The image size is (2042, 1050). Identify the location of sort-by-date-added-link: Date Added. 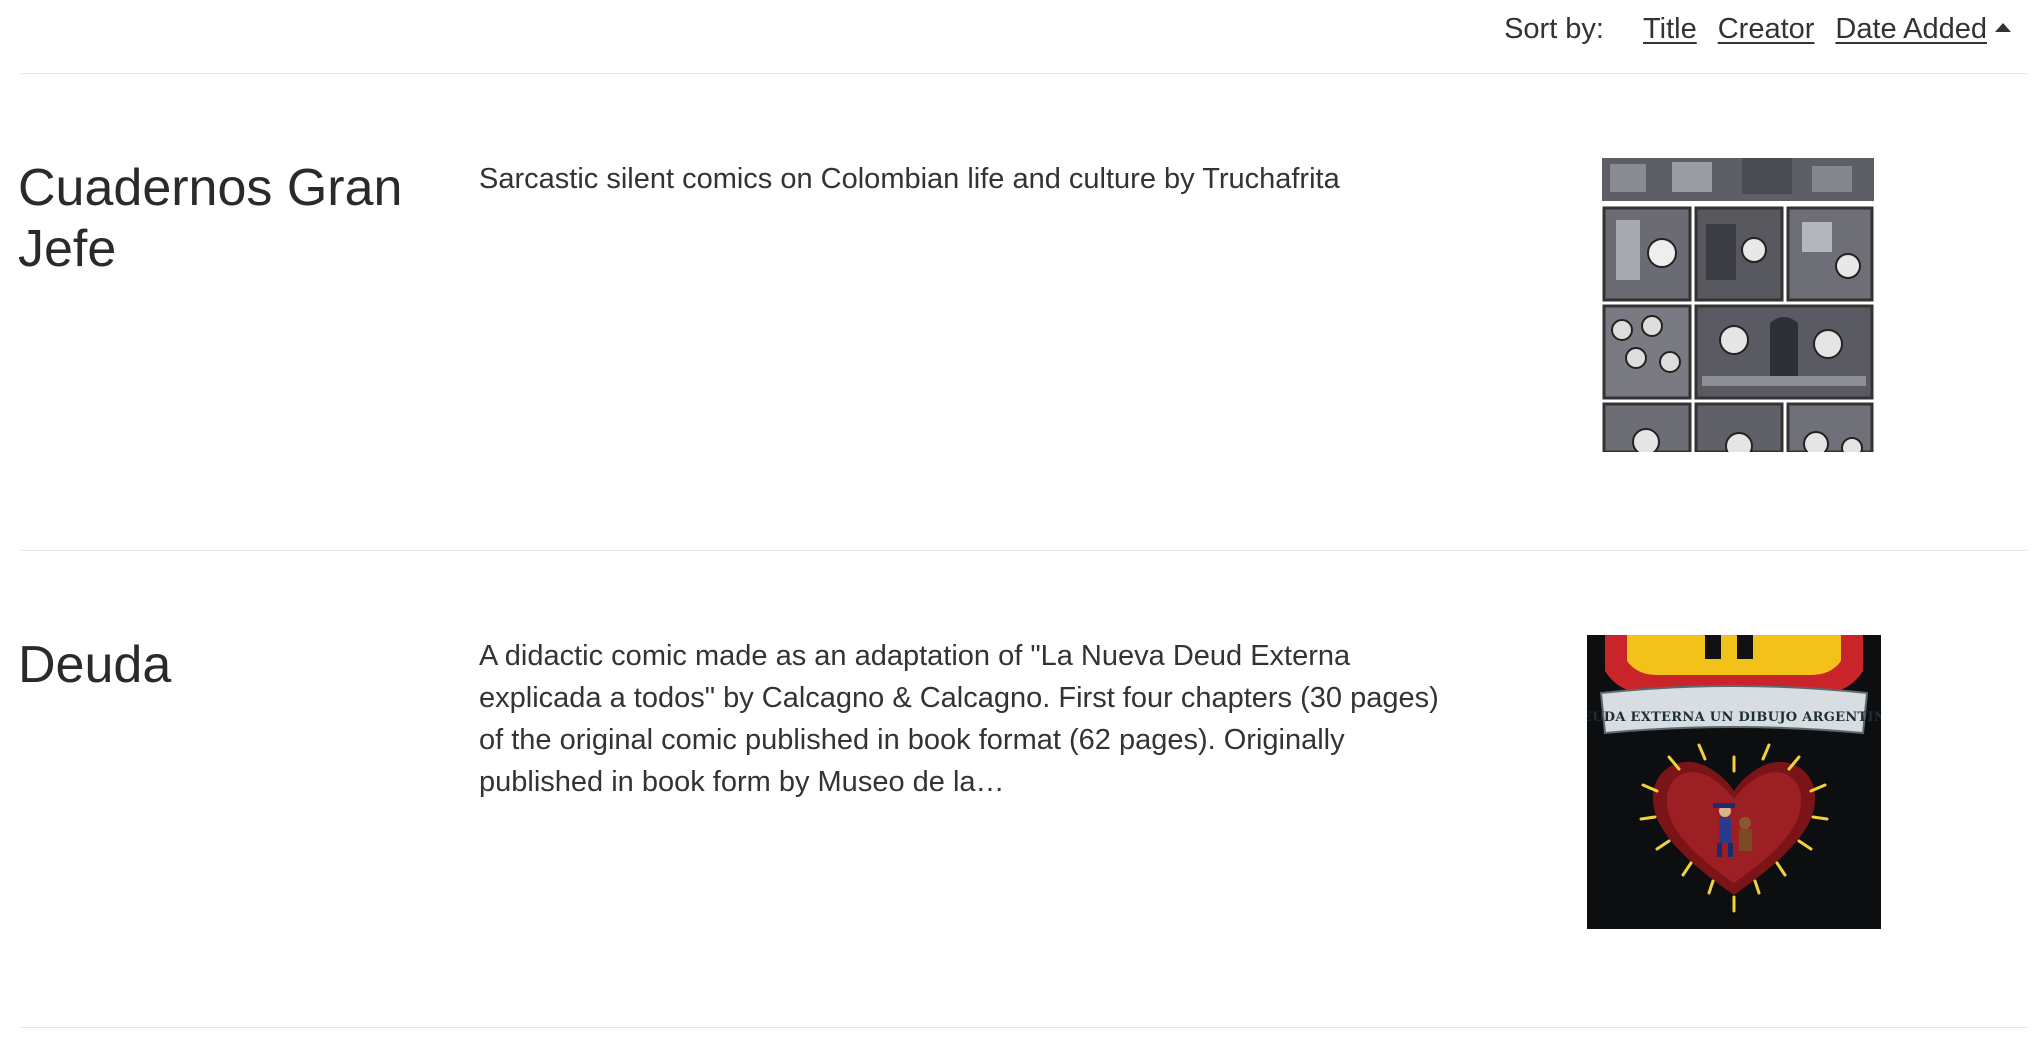
(1923, 29).